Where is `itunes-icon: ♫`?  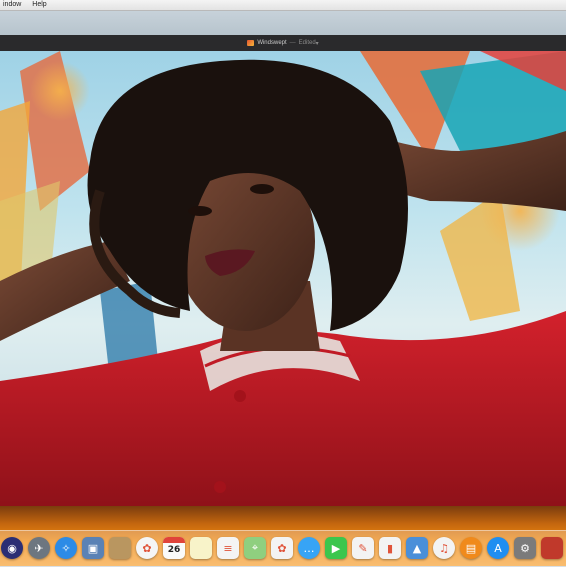 itunes-icon: ♫ is located at coordinates (444, 548).